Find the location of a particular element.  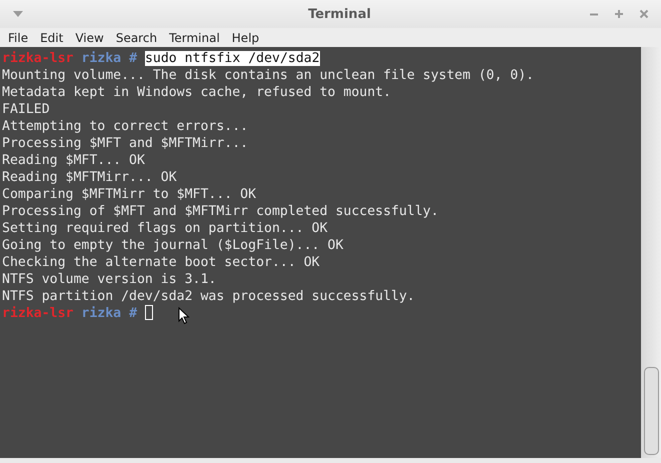

output-line: Checking the alternate boot sector... OK is located at coordinates (161, 262).